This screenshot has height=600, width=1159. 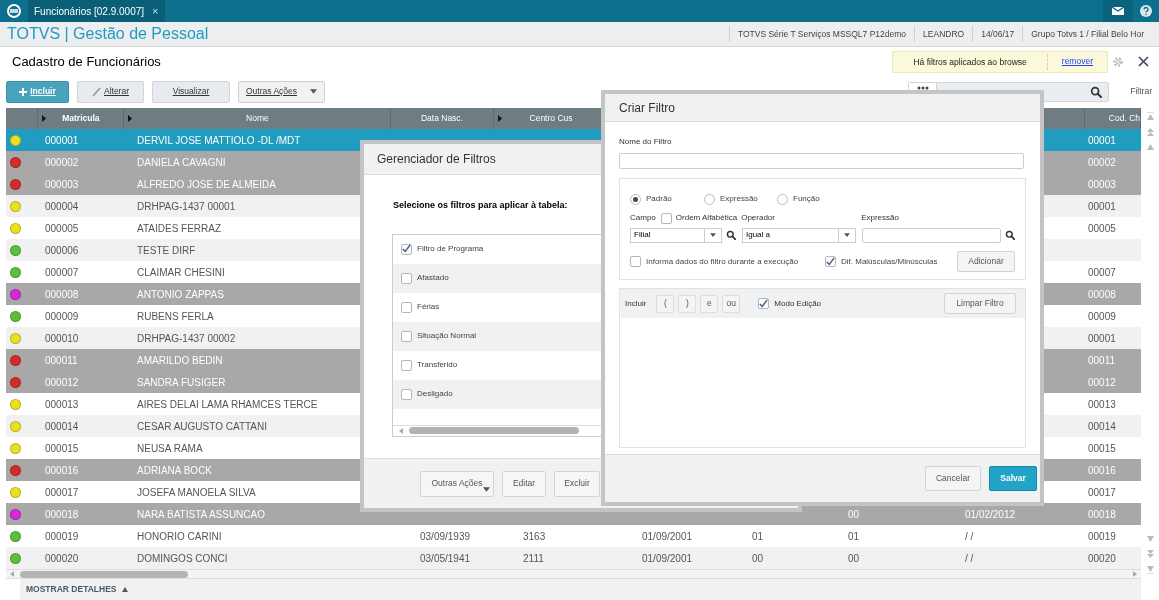 I want to click on table-cell-text: ATAIDES FERRAZ, so click(x=179, y=228).